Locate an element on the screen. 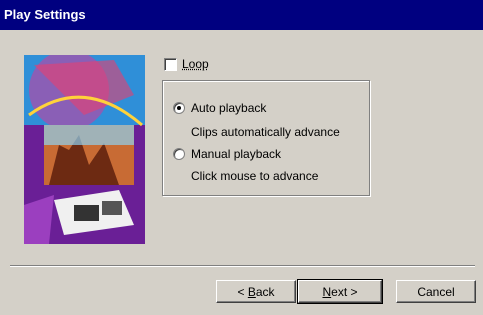 This screenshot has width=483, height=315. radio-unselected-icon is located at coordinates (179, 154).